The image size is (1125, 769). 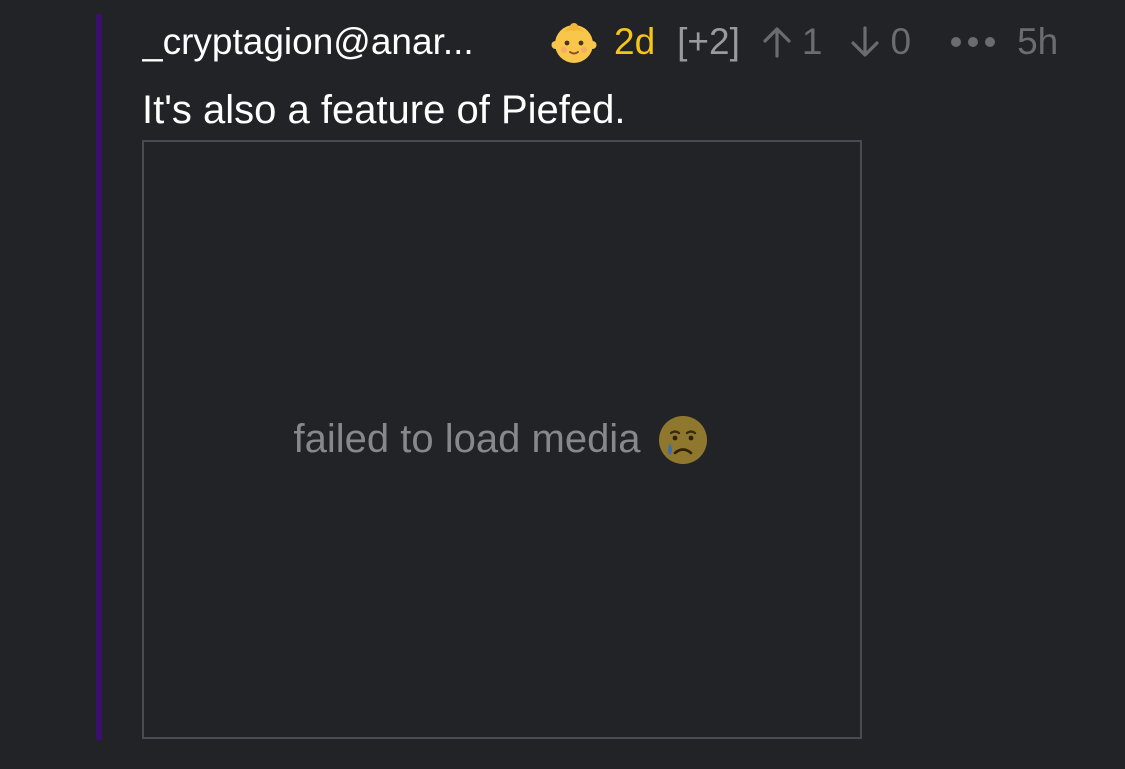 I want to click on arrow-up-icon, so click(x=777, y=42).